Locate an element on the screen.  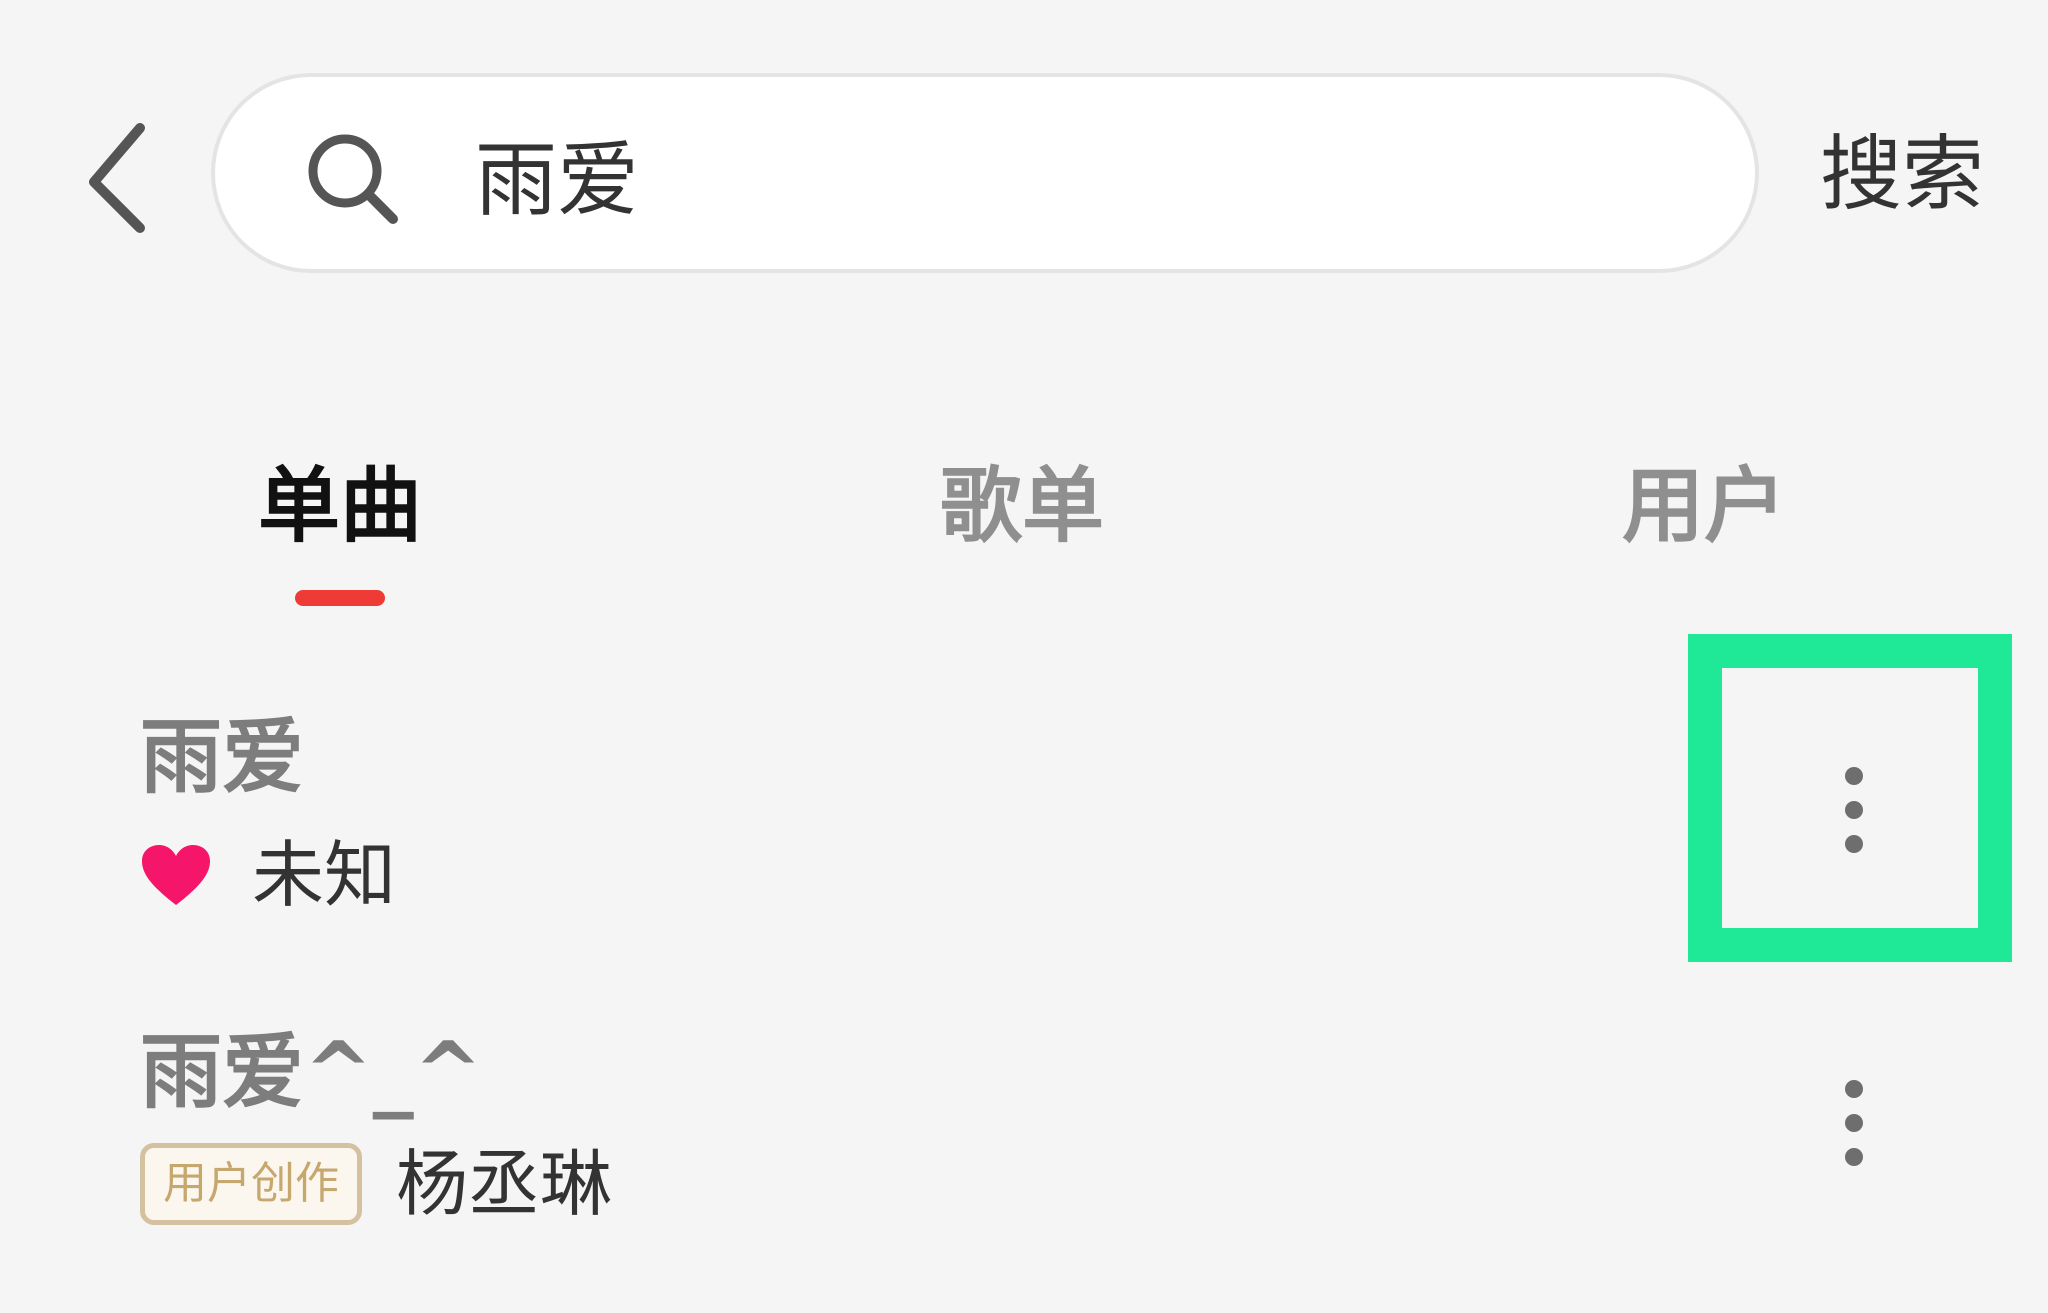
search-input is located at coordinates (1075, 172).